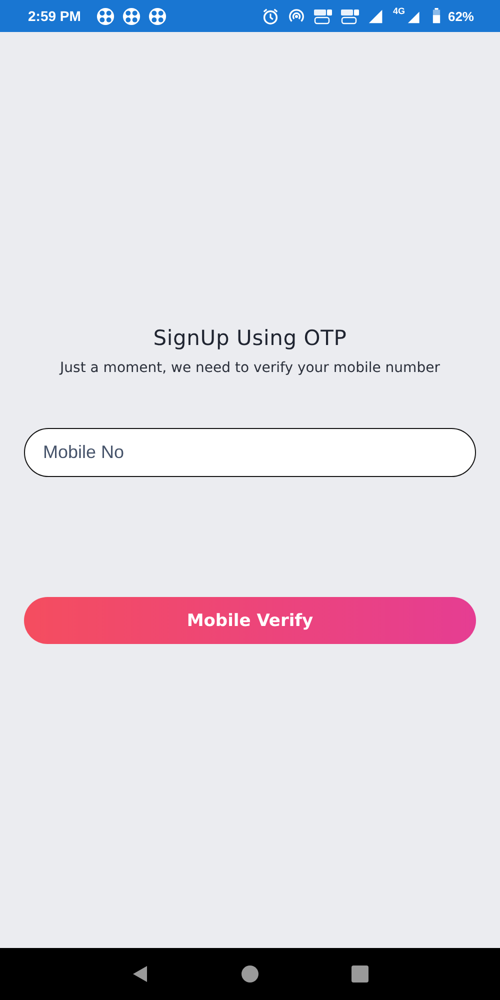 The height and width of the screenshot is (1000, 500). I want to click on home-icon, so click(250, 974).